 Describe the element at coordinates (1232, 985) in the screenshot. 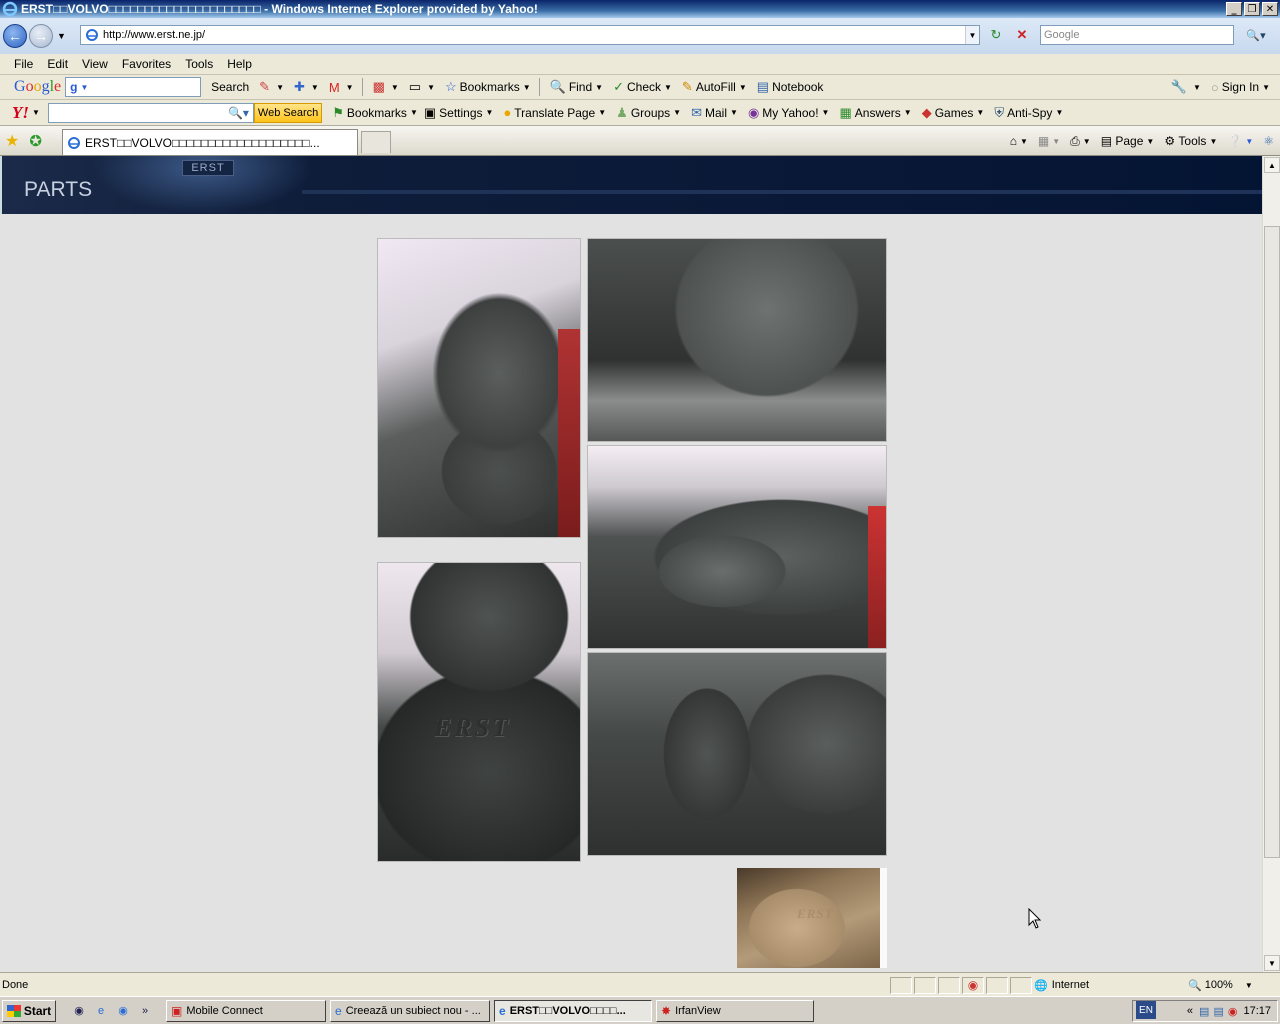

I see `zoom-control: 🔍 100% ▼` at that location.